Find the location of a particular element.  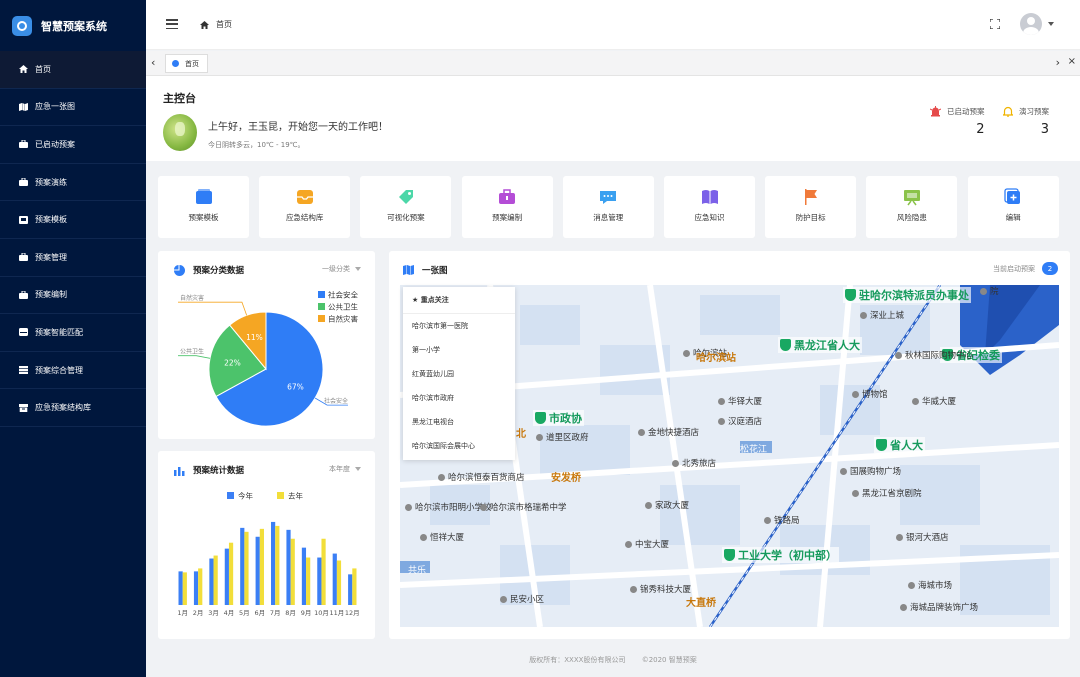

focus-list-item: 红黄蓝幼儿园 is located at coordinates (459, 374).